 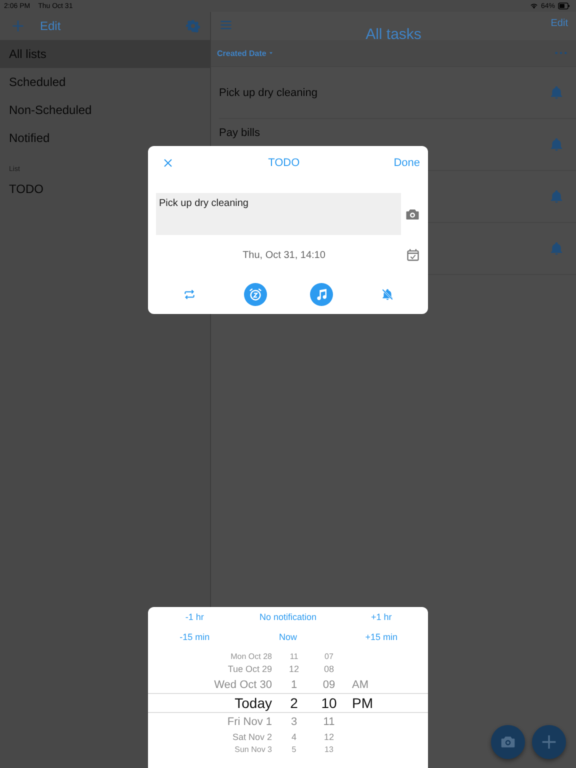 I want to click on task-input: Pick up dry cleaning, so click(x=278, y=214).